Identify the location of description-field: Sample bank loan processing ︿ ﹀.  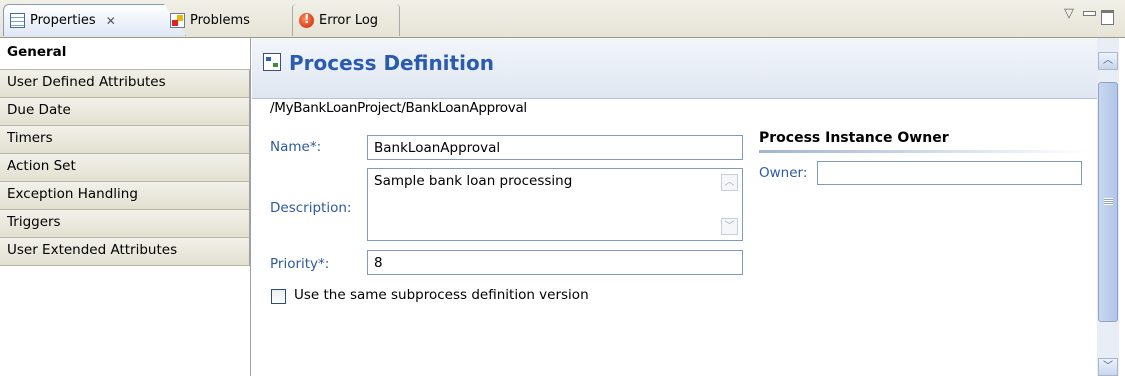
(555, 204).